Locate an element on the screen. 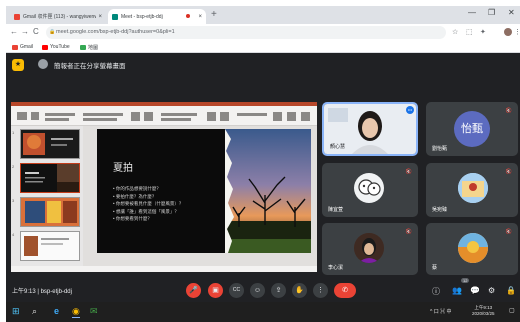 This screenshot has width=520, height=322. present-button: ⇪ is located at coordinates (278, 290).